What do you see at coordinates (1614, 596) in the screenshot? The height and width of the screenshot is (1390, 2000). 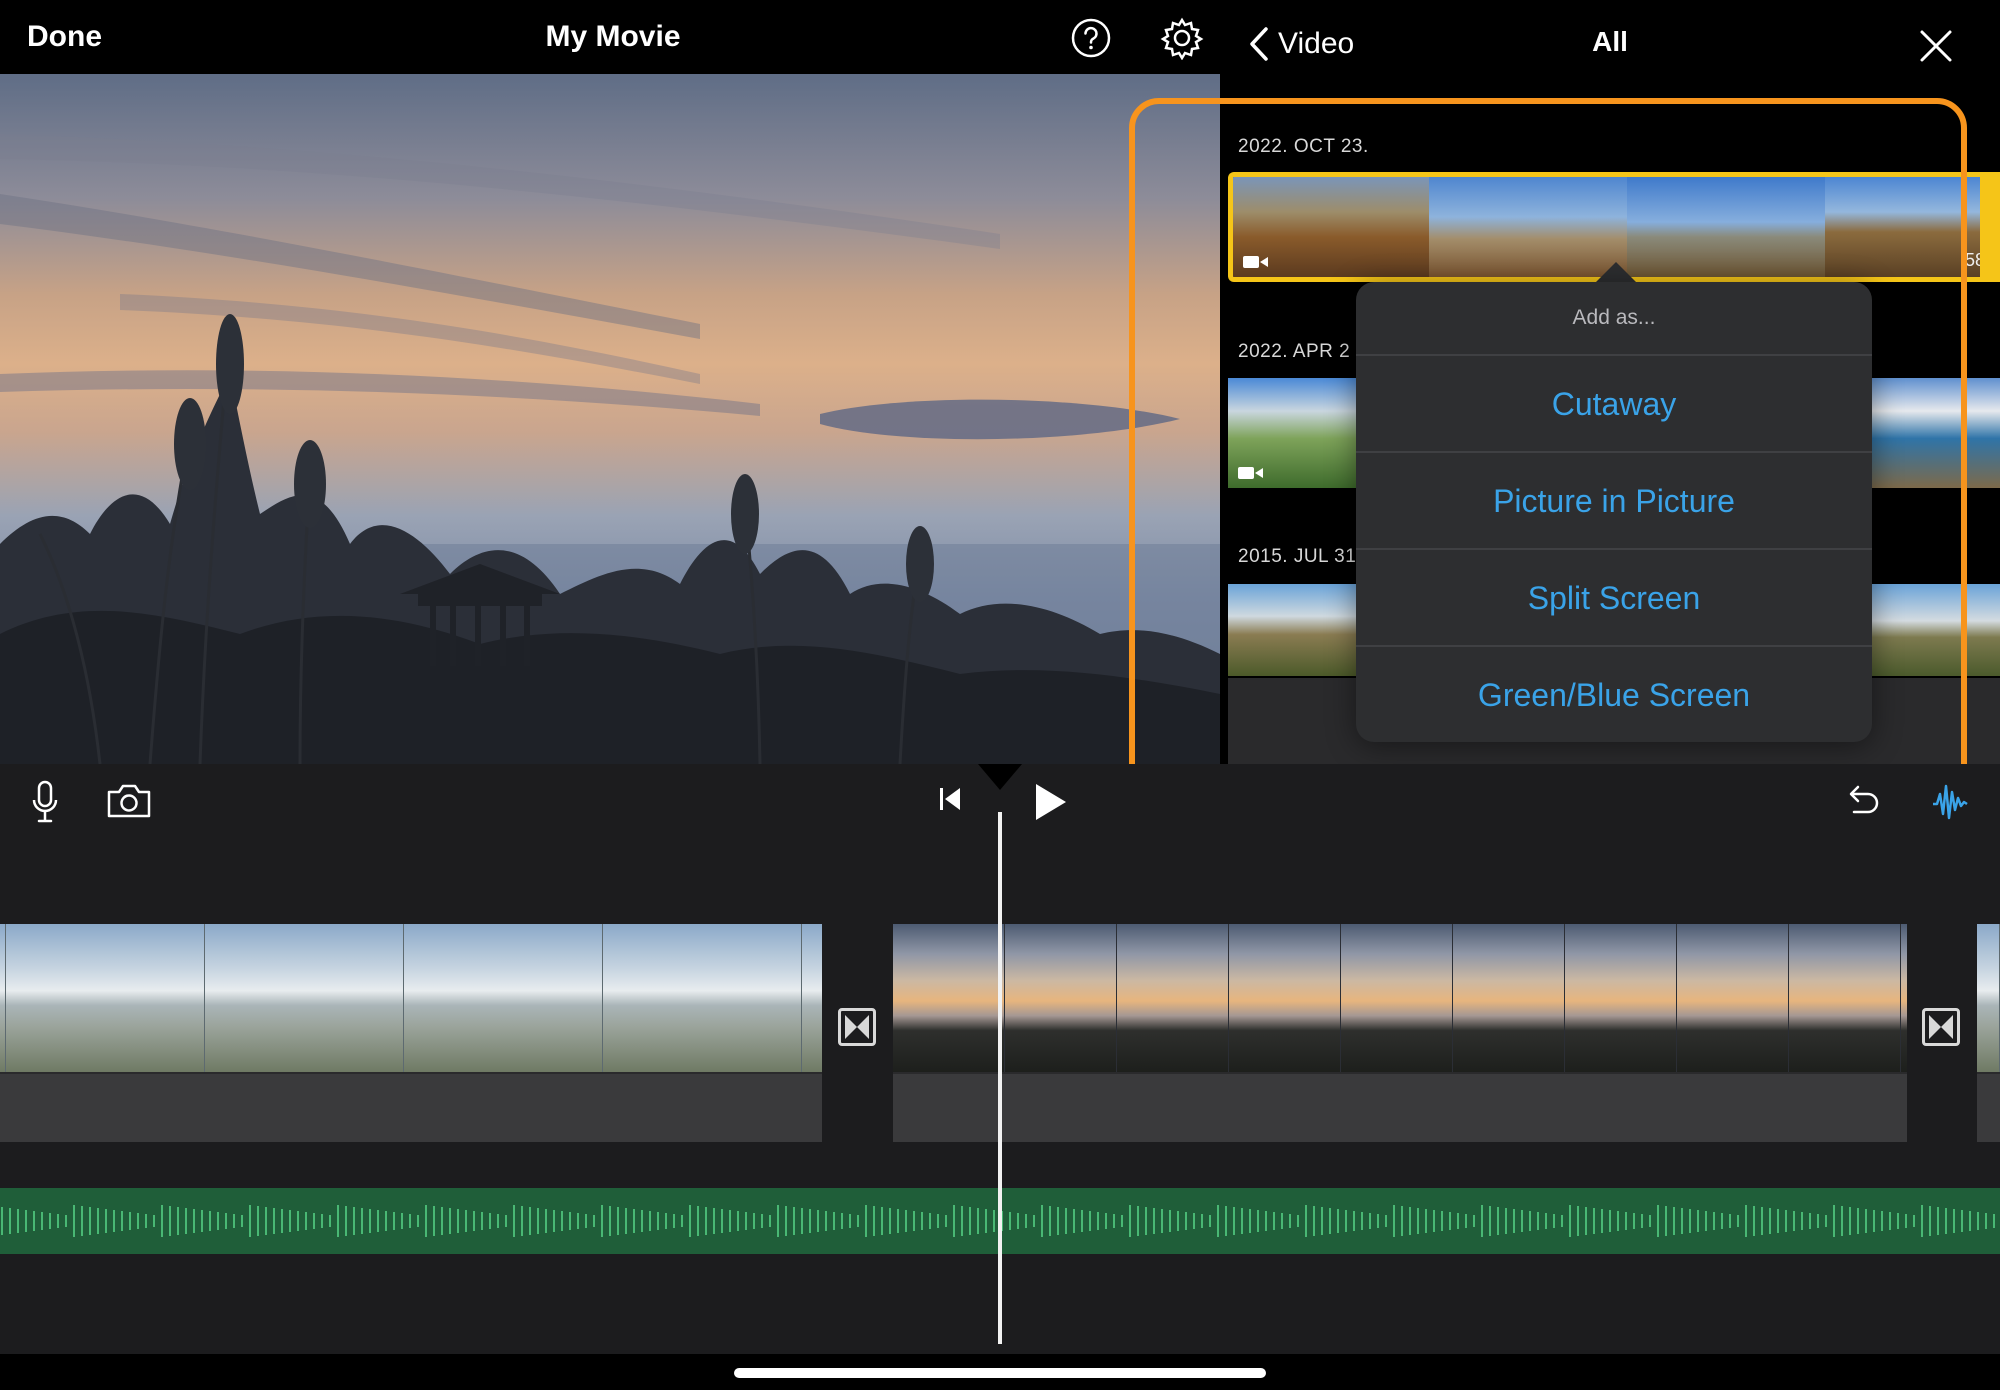 I see `split-screen-option: Split Screen` at bounding box center [1614, 596].